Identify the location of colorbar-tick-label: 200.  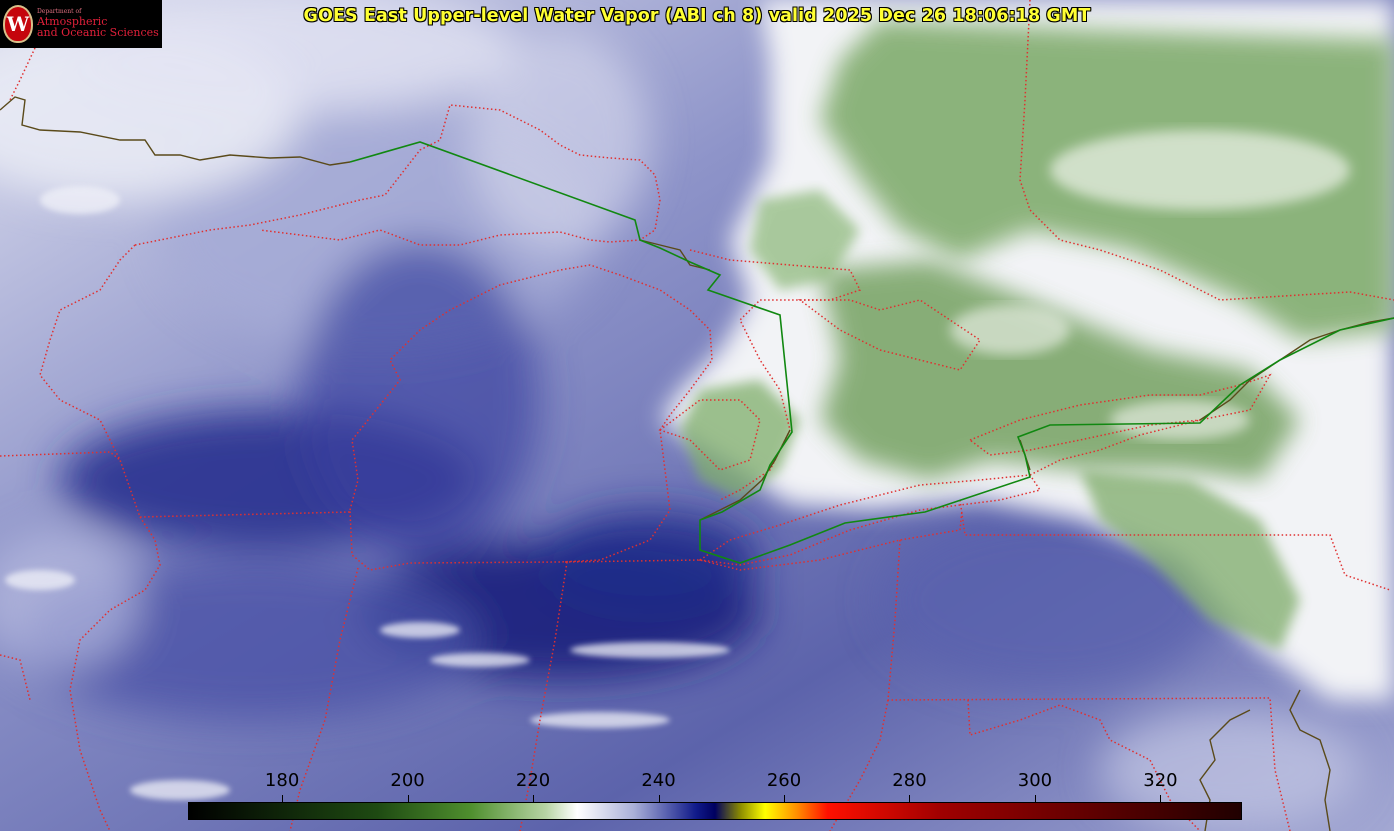
(407, 780).